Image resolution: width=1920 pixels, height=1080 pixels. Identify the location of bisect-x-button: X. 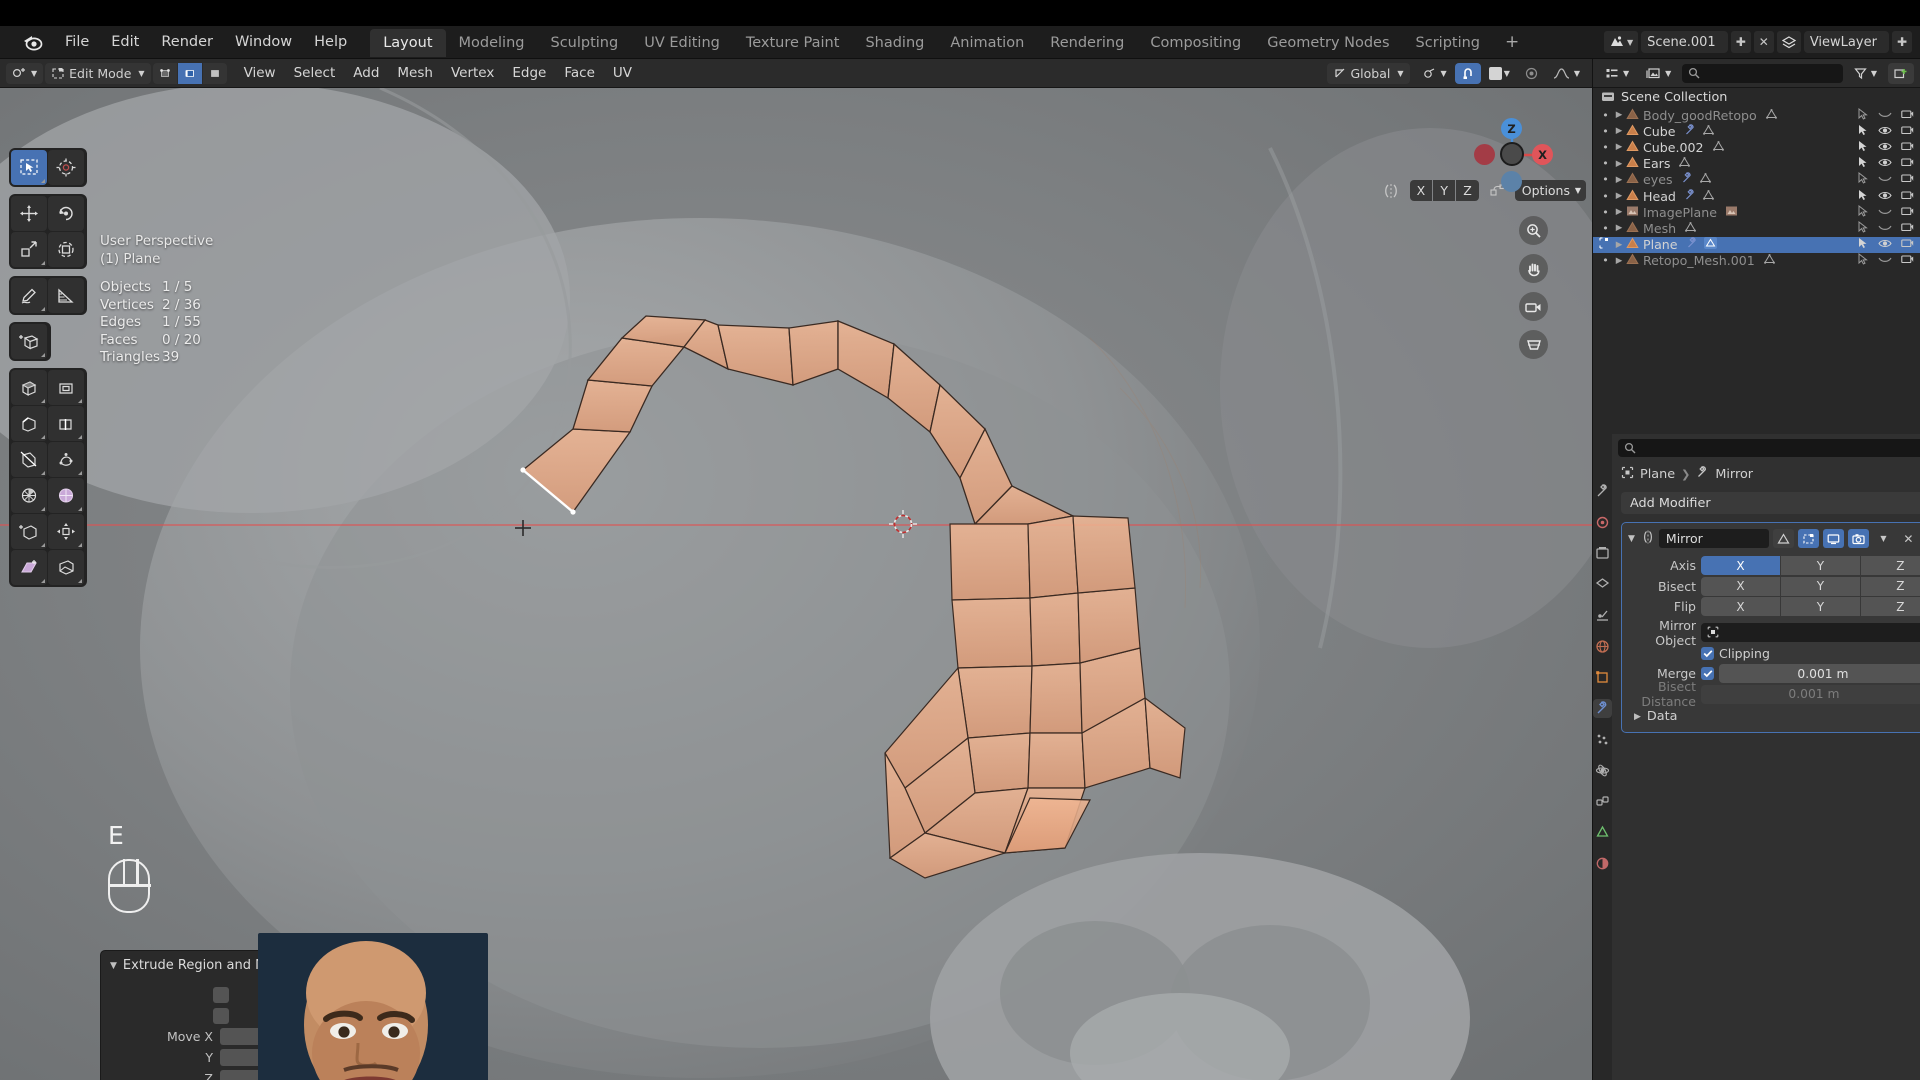
(1740, 586).